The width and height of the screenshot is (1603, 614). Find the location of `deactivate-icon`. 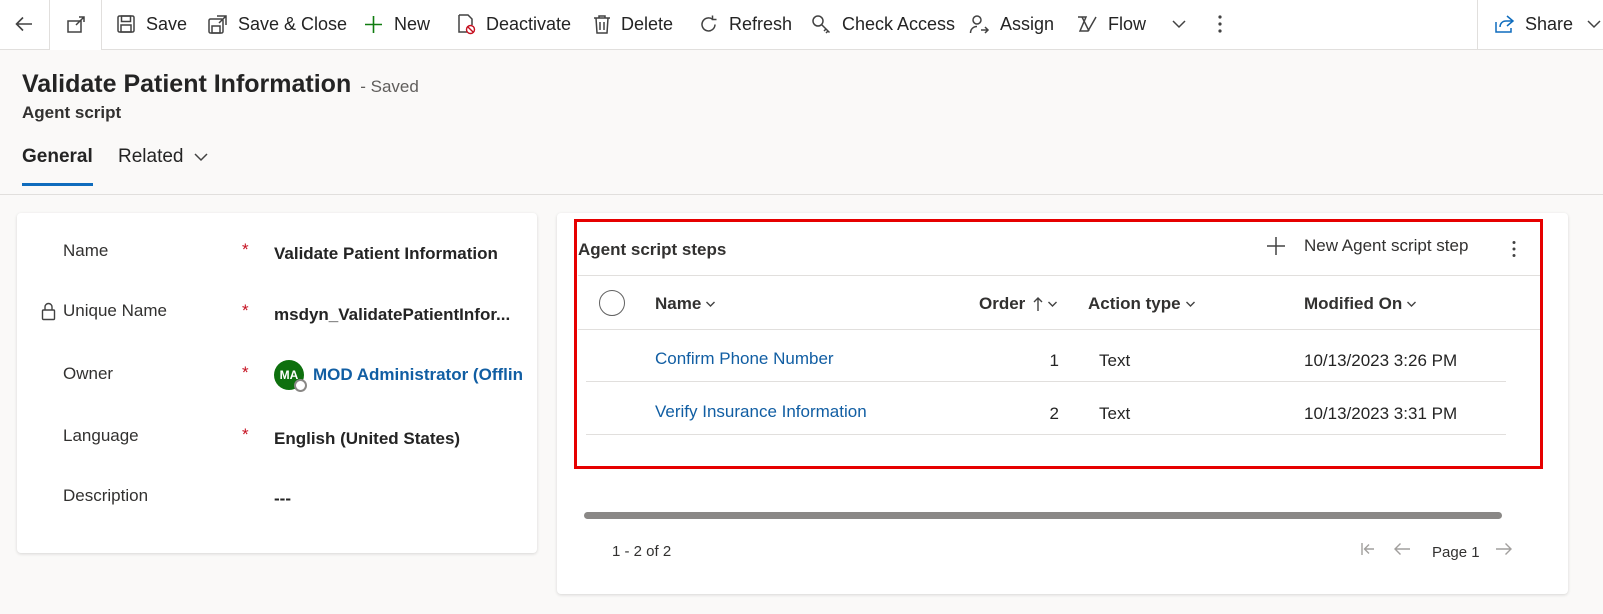

deactivate-icon is located at coordinates (467, 24).